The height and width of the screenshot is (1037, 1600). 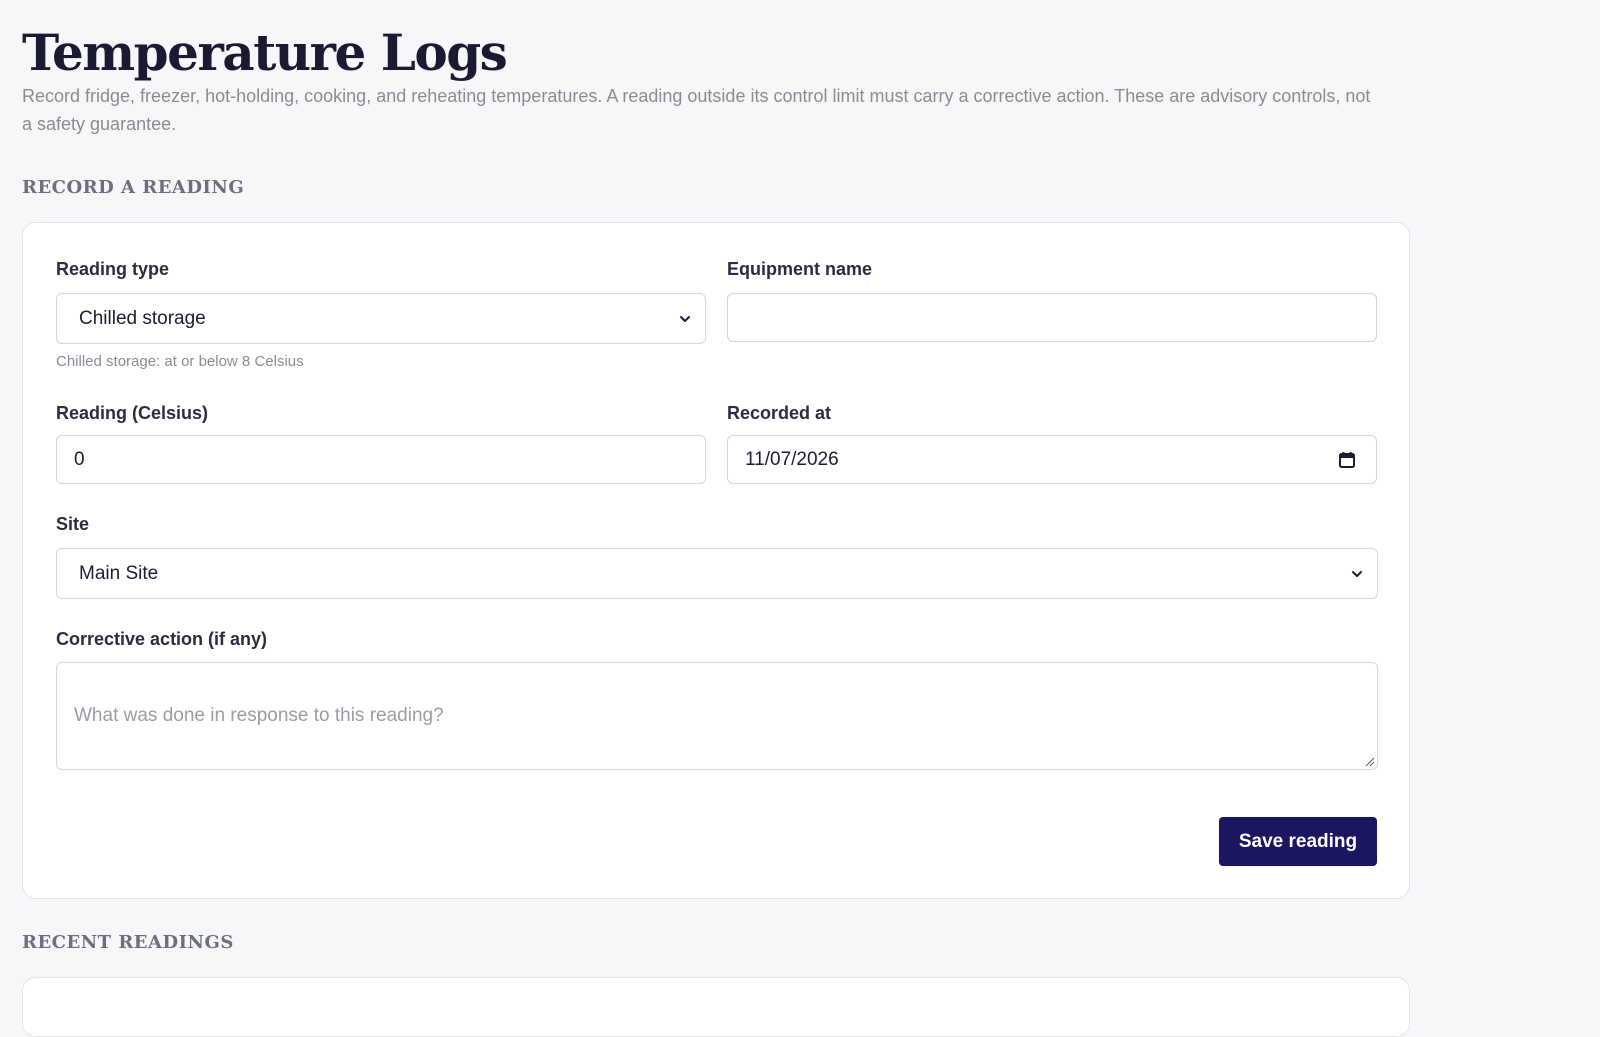 I want to click on site-value: Main Site, so click(x=119, y=573).